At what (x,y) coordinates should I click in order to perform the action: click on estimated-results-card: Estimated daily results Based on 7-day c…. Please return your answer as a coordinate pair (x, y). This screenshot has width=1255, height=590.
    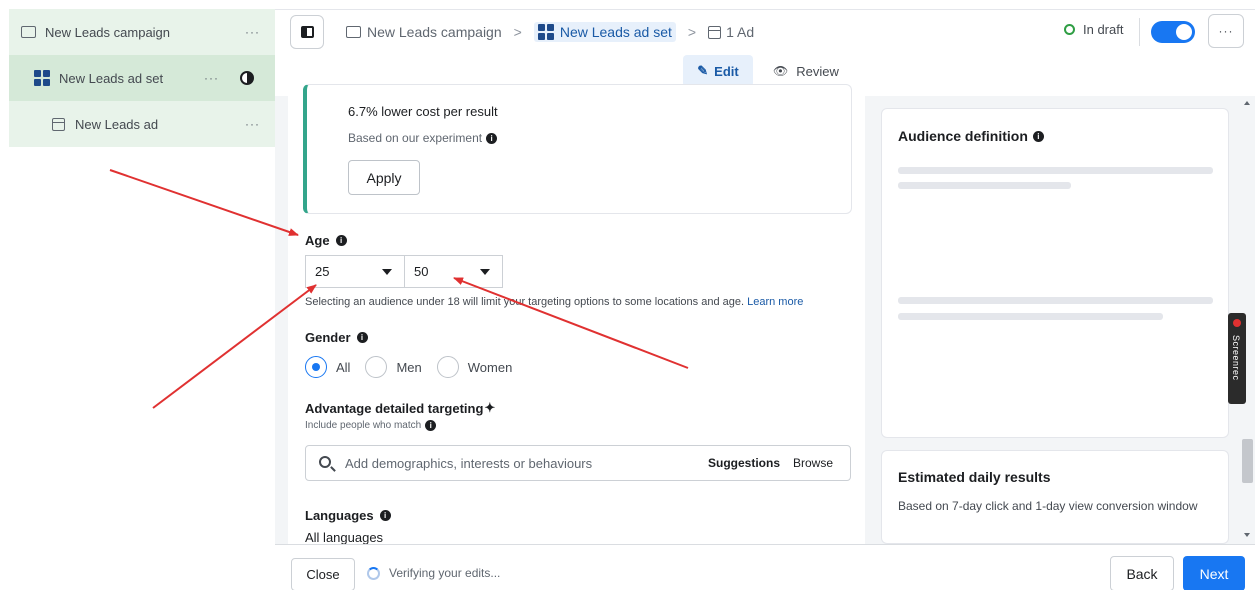
    Looking at the image, I should click on (1055, 497).